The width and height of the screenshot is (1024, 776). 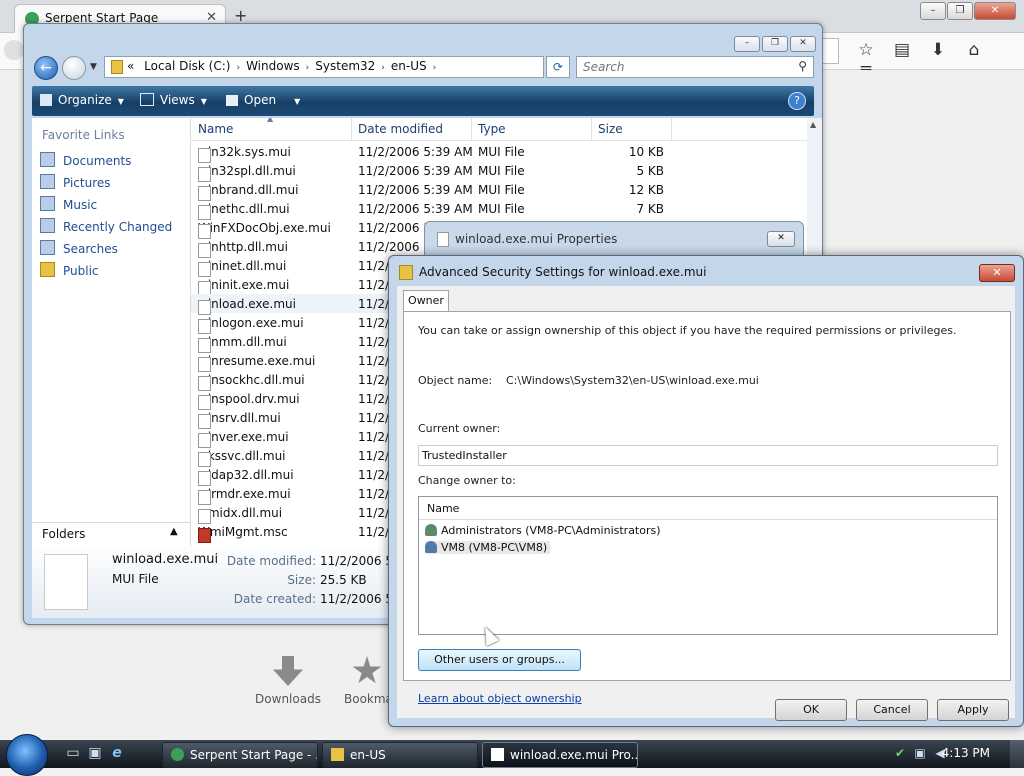 What do you see at coordinates (93, 67) in the screenshot?
I see `history-dropdown-icon: ▼` at bounding box center [93, 67].